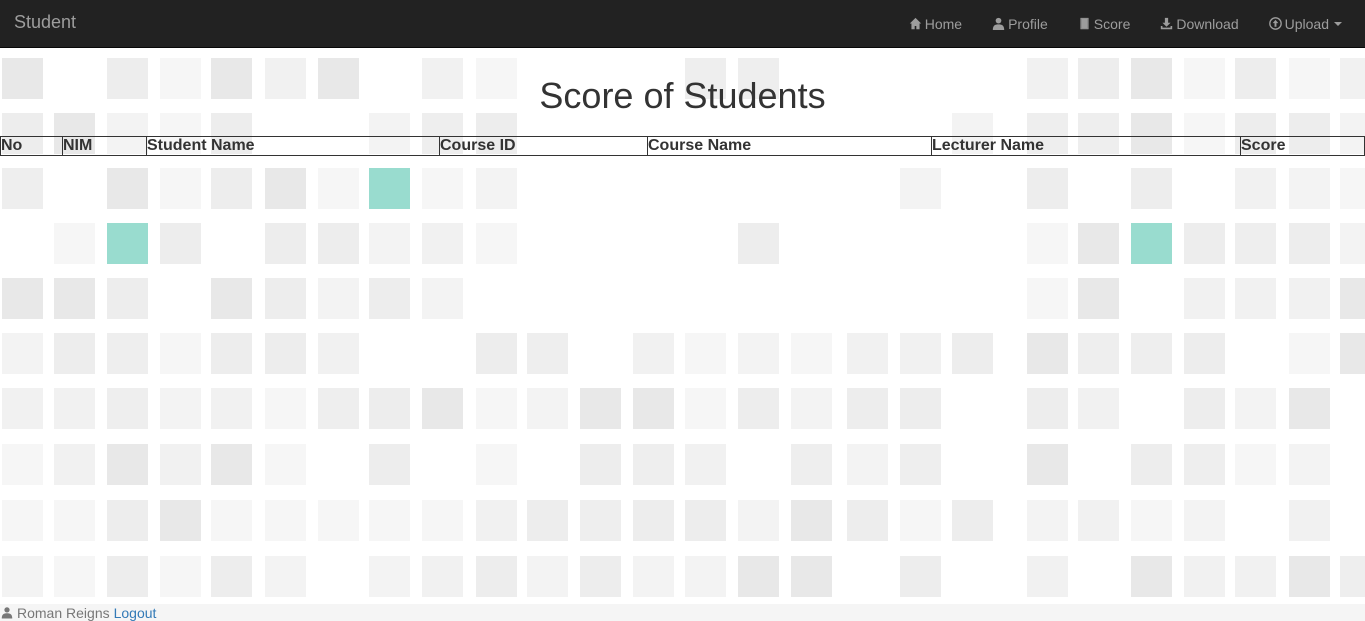 The image size is (1365, 621). I want to click on user-icon, so click(7, 613).